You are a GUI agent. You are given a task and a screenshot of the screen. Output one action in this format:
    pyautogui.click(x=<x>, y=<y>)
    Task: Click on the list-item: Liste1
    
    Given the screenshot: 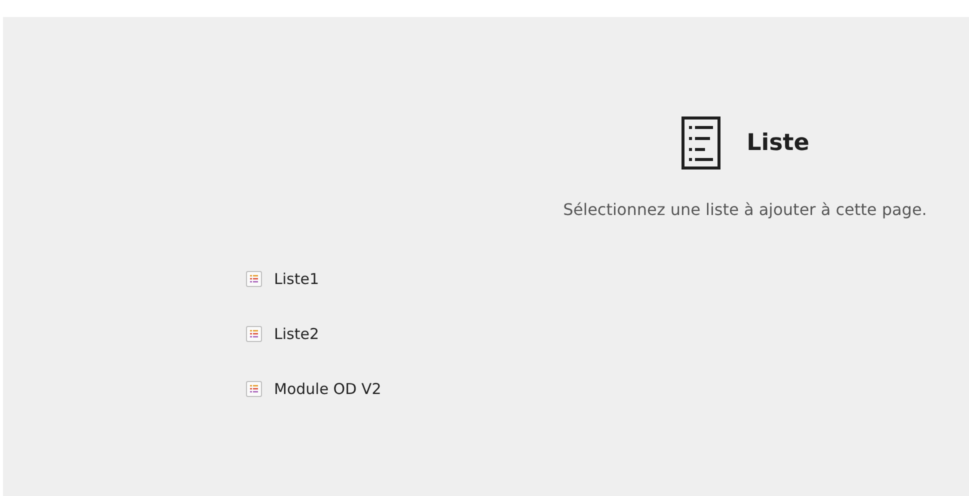 What is the action you would take?
    pyautogui.click(x=282, y=279)
    